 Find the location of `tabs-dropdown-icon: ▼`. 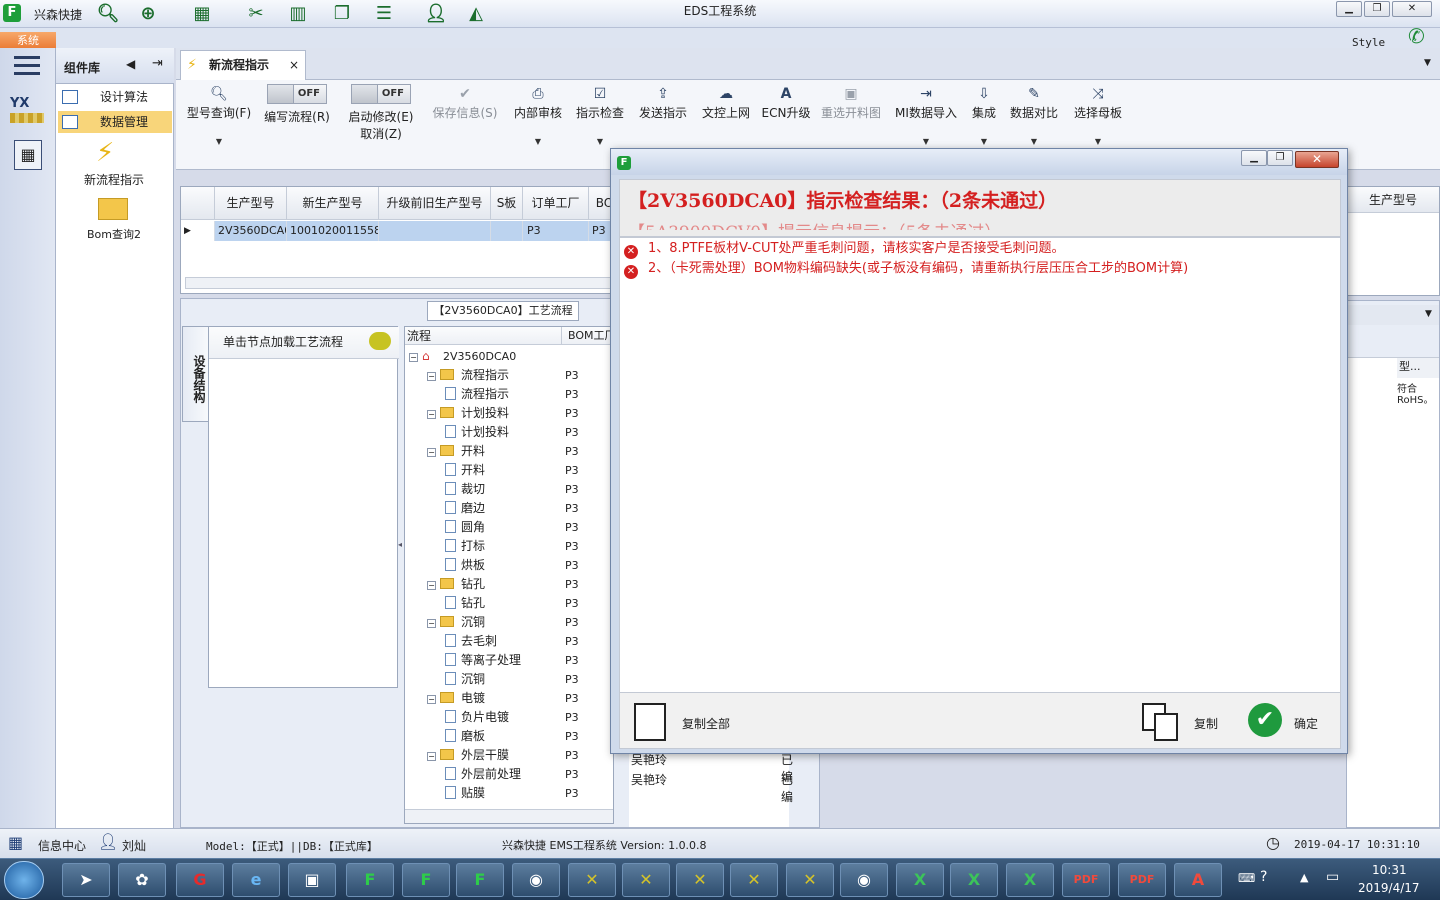

tabs-dropdown-icon: ▼ is located at coordinates (1427, 63).